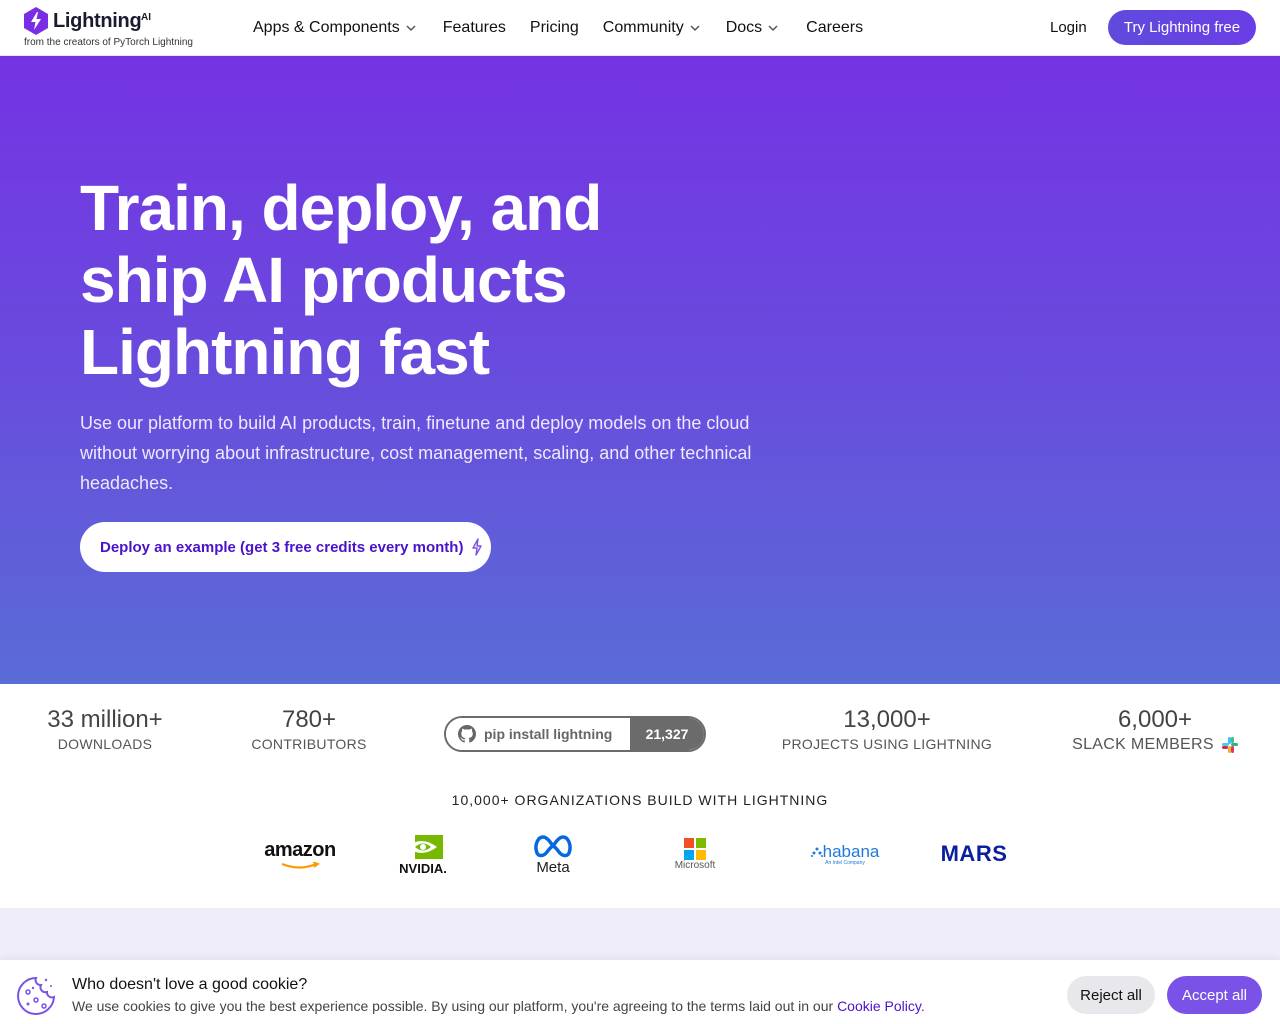 The width and height of the screenshot is (1280, 1024). Describe the element at coordinates (341, 208) in the screenshot. I see `hero-title-line: Train, deploy, and` at that location.